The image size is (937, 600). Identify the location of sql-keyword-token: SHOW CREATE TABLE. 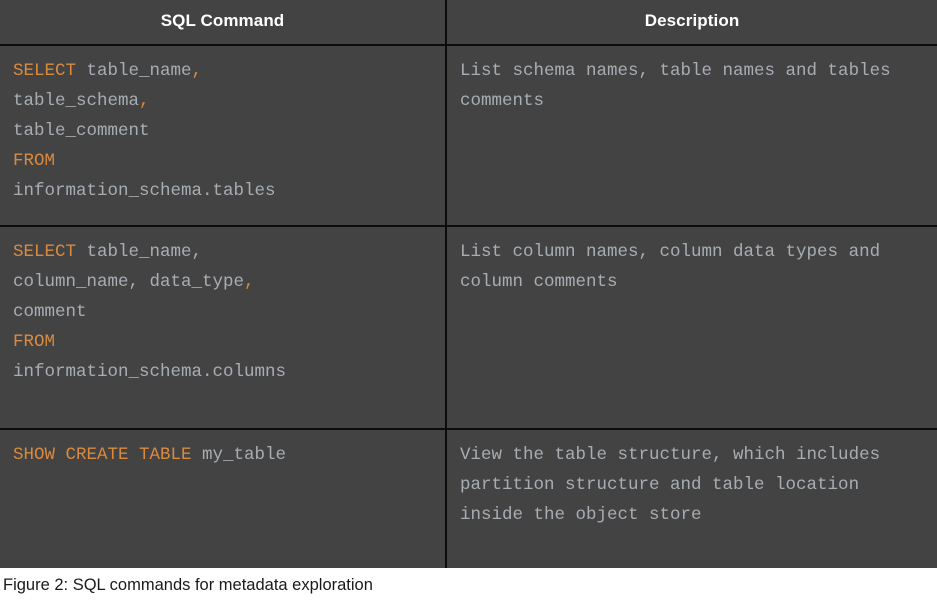
(102, 455).